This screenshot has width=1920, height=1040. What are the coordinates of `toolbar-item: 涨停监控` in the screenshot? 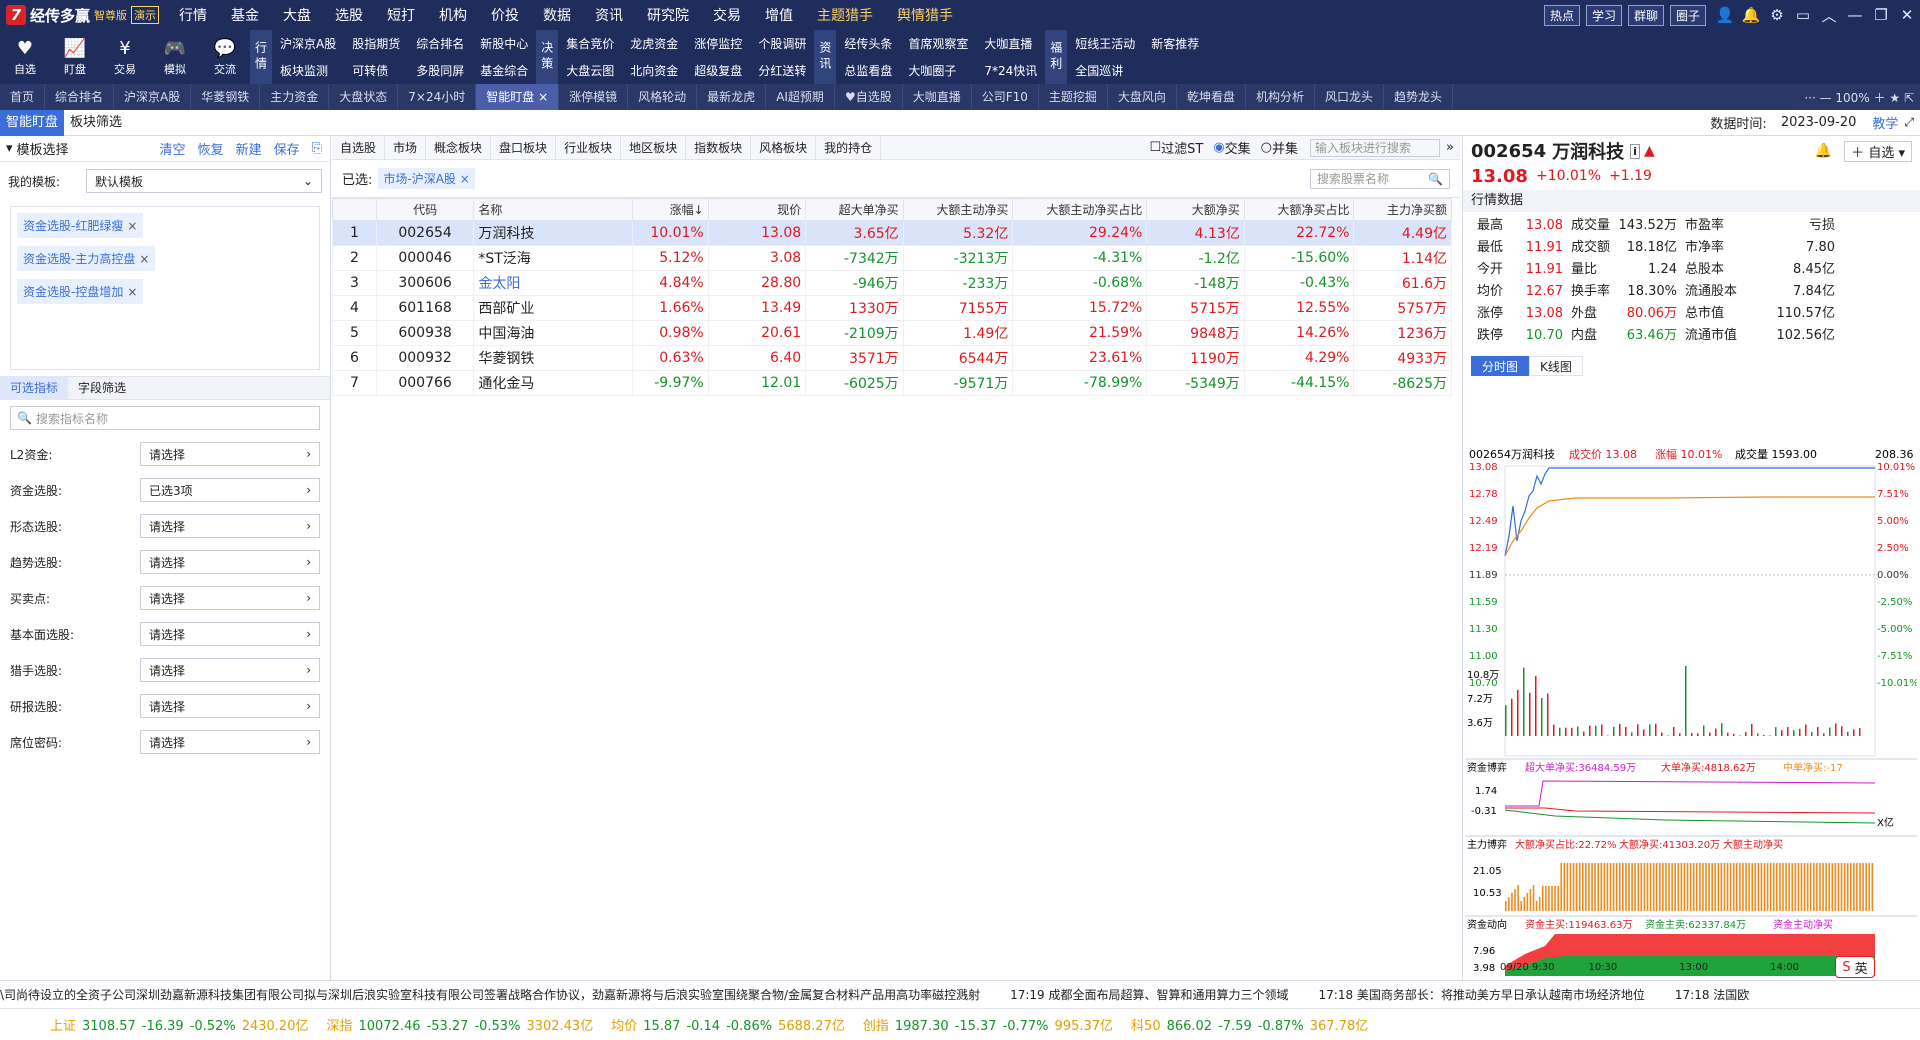 It's located at (718, 43).